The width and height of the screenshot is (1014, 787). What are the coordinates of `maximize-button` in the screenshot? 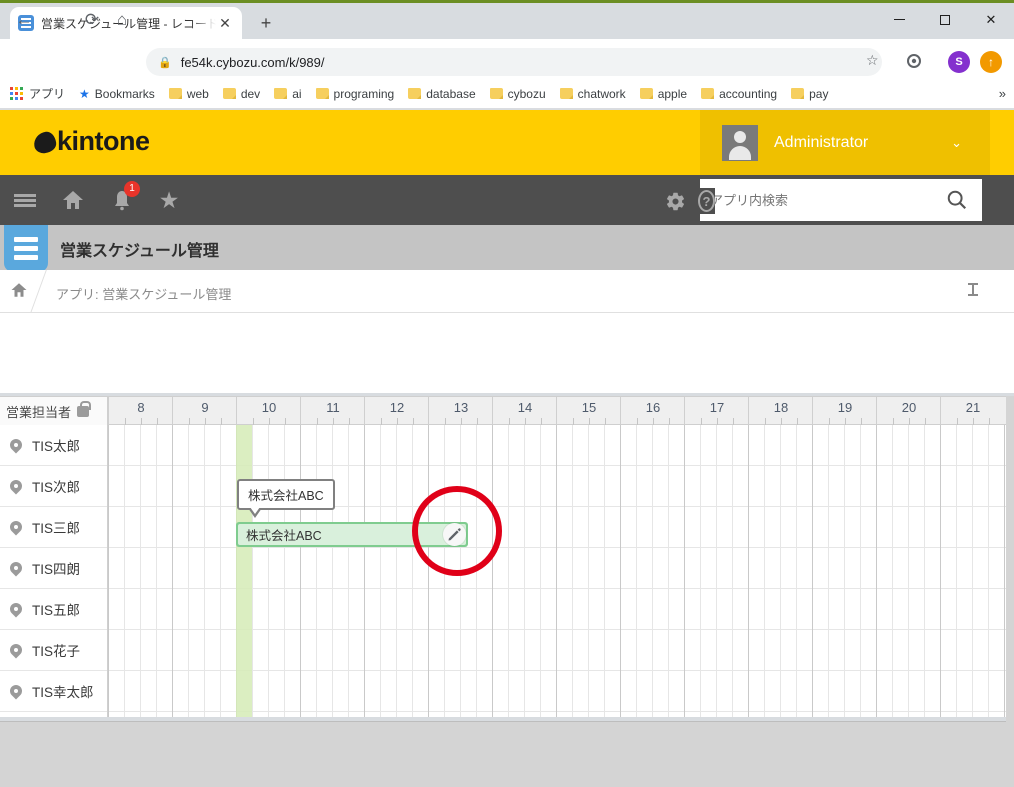 It's located at (945, 19).